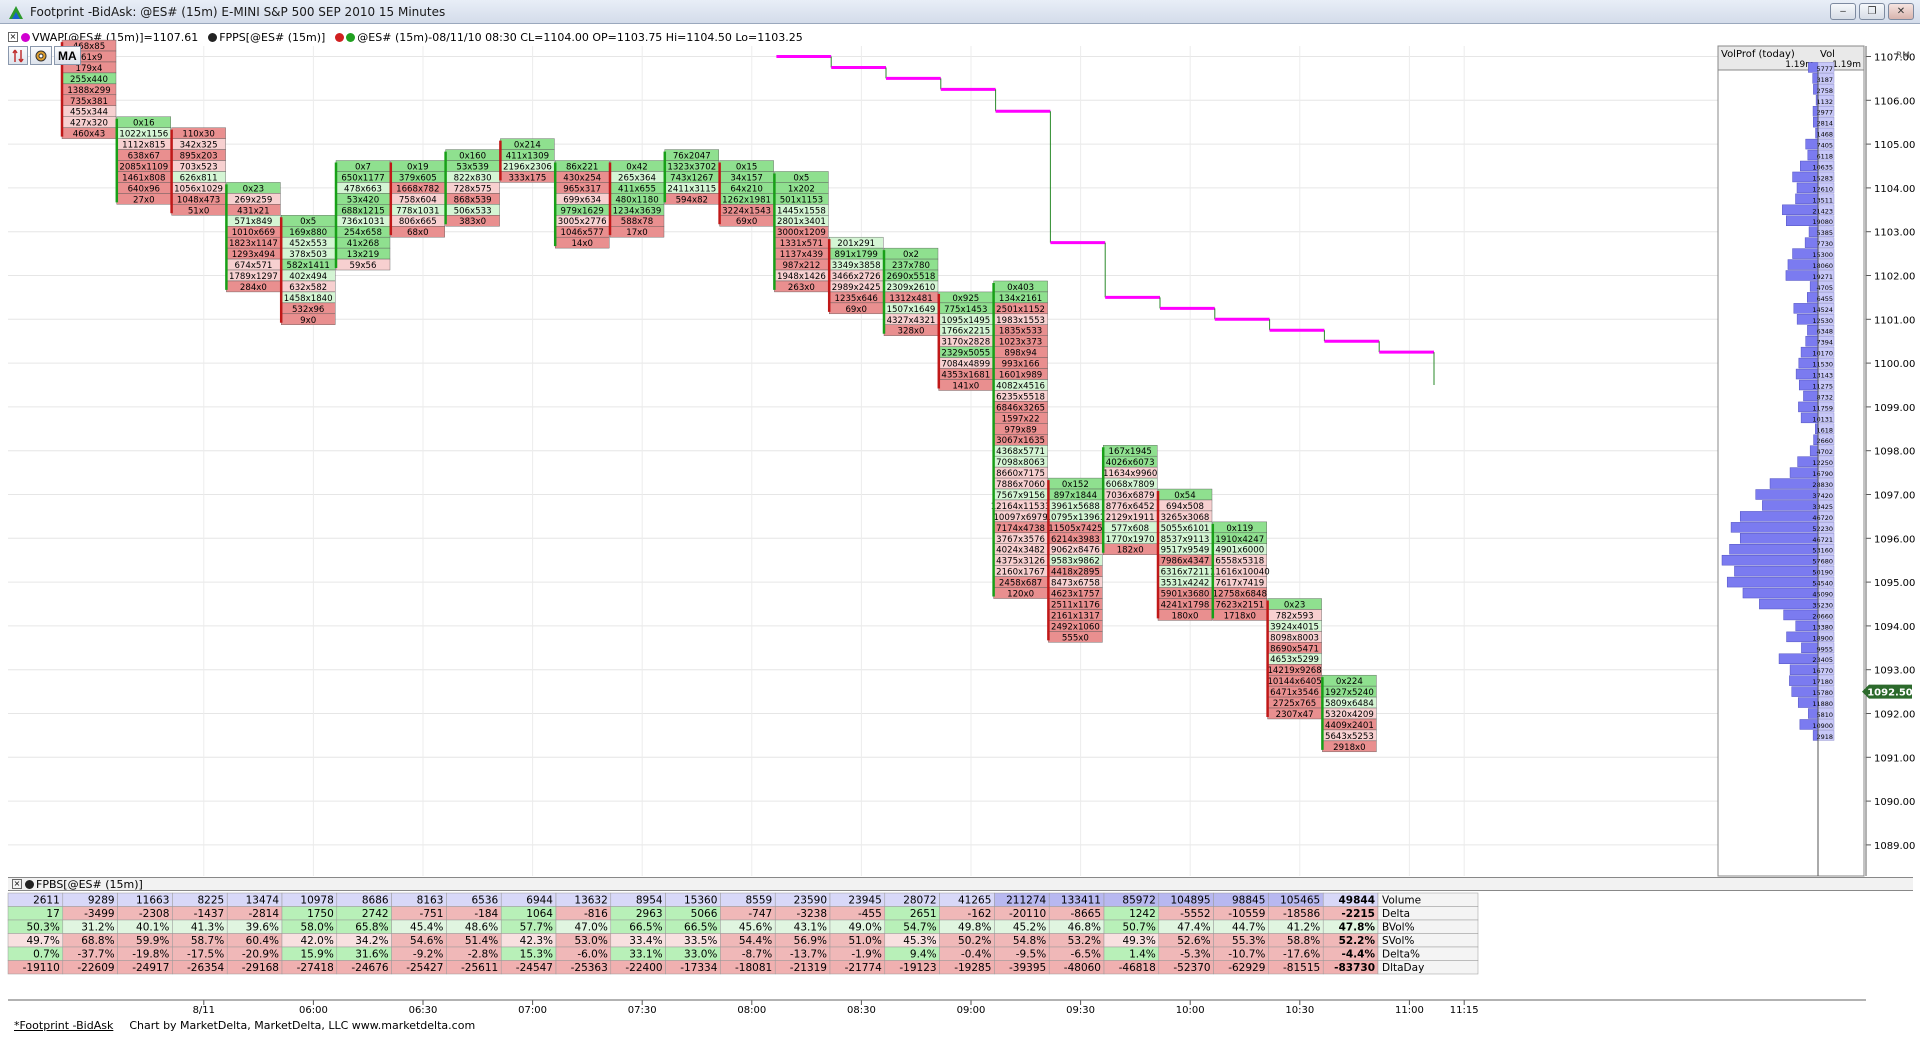 The width and height of the screenshot is (1920, 1039). Describe the element at coordinates (910, 299) in the screenshot. I see `footprint-cell-label: 1312x481` at that location.